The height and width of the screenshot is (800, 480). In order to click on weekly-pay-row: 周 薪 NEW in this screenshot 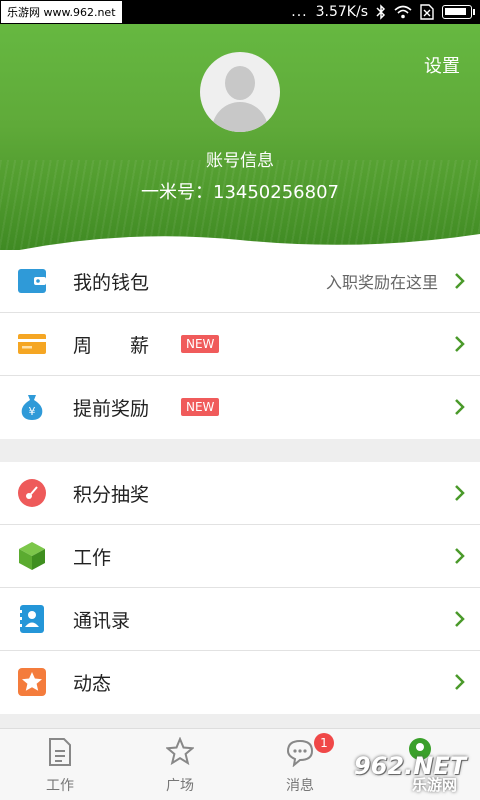, I will do `click(240, 344)`.